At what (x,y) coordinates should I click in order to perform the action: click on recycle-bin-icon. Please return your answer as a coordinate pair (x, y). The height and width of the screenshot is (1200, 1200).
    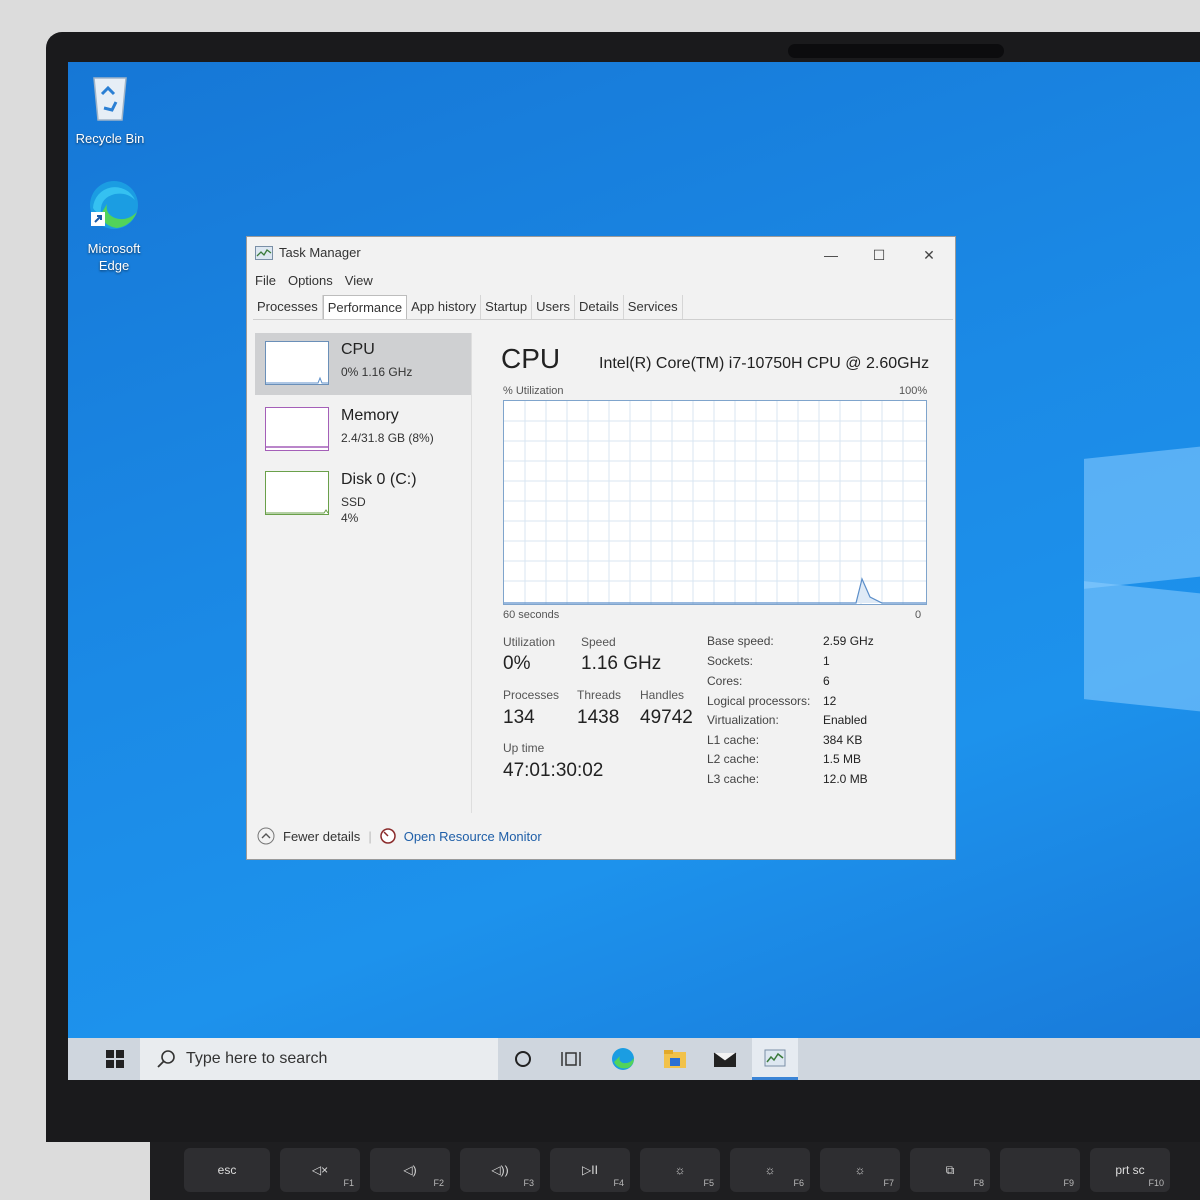
    Looking at the image, I should click on (113, 99).